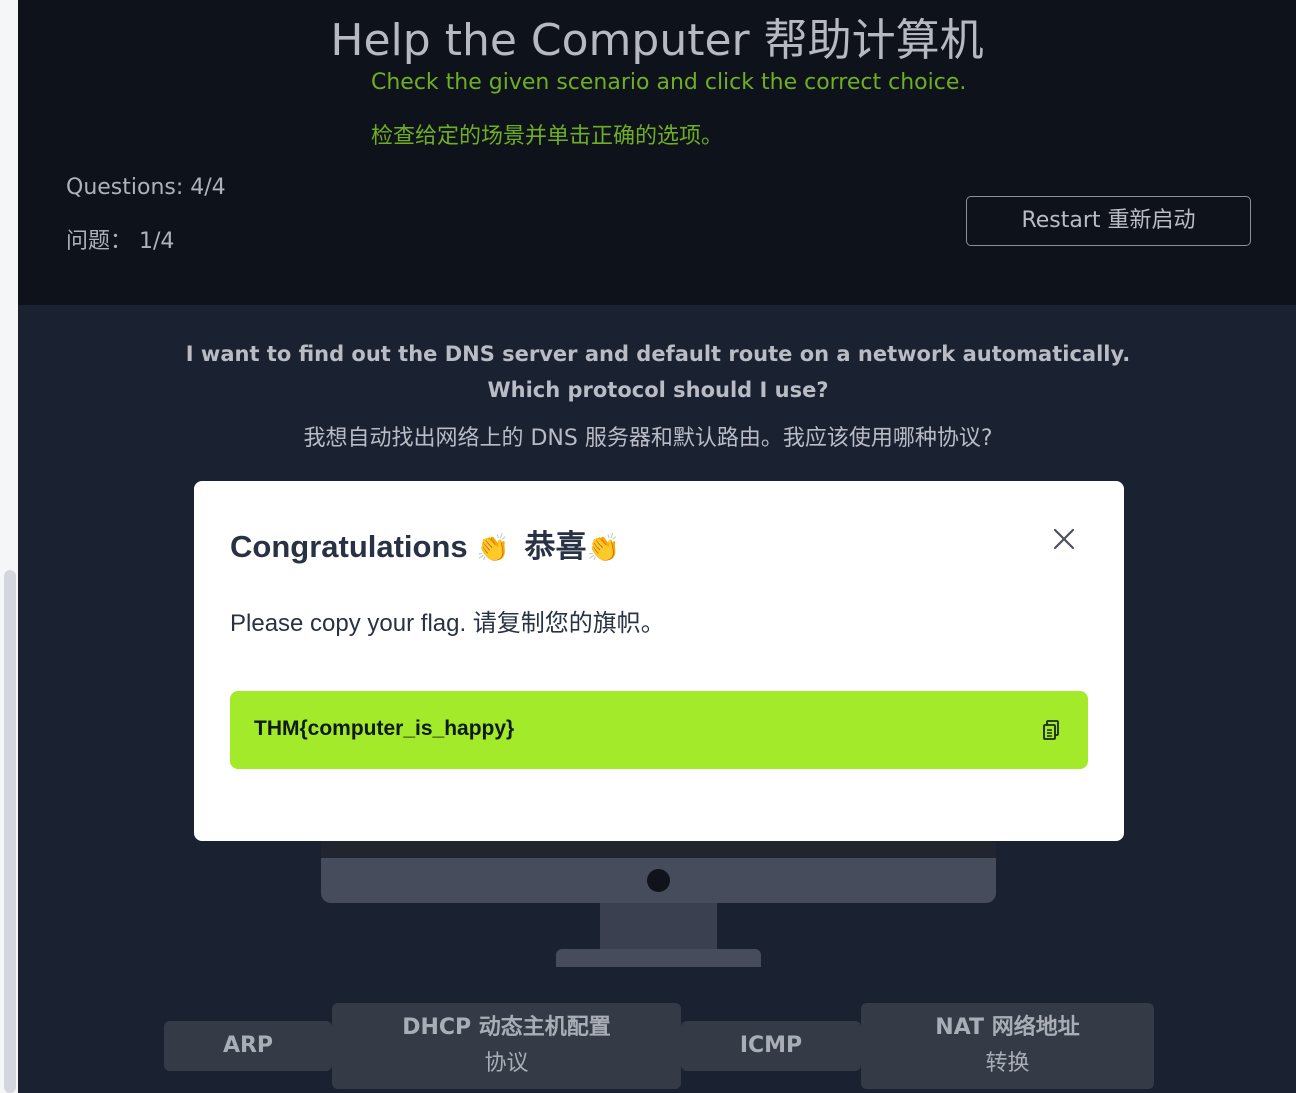  I want to click on answer-nat-button: NAT 网络地址 转换, so click(1007, 1046).